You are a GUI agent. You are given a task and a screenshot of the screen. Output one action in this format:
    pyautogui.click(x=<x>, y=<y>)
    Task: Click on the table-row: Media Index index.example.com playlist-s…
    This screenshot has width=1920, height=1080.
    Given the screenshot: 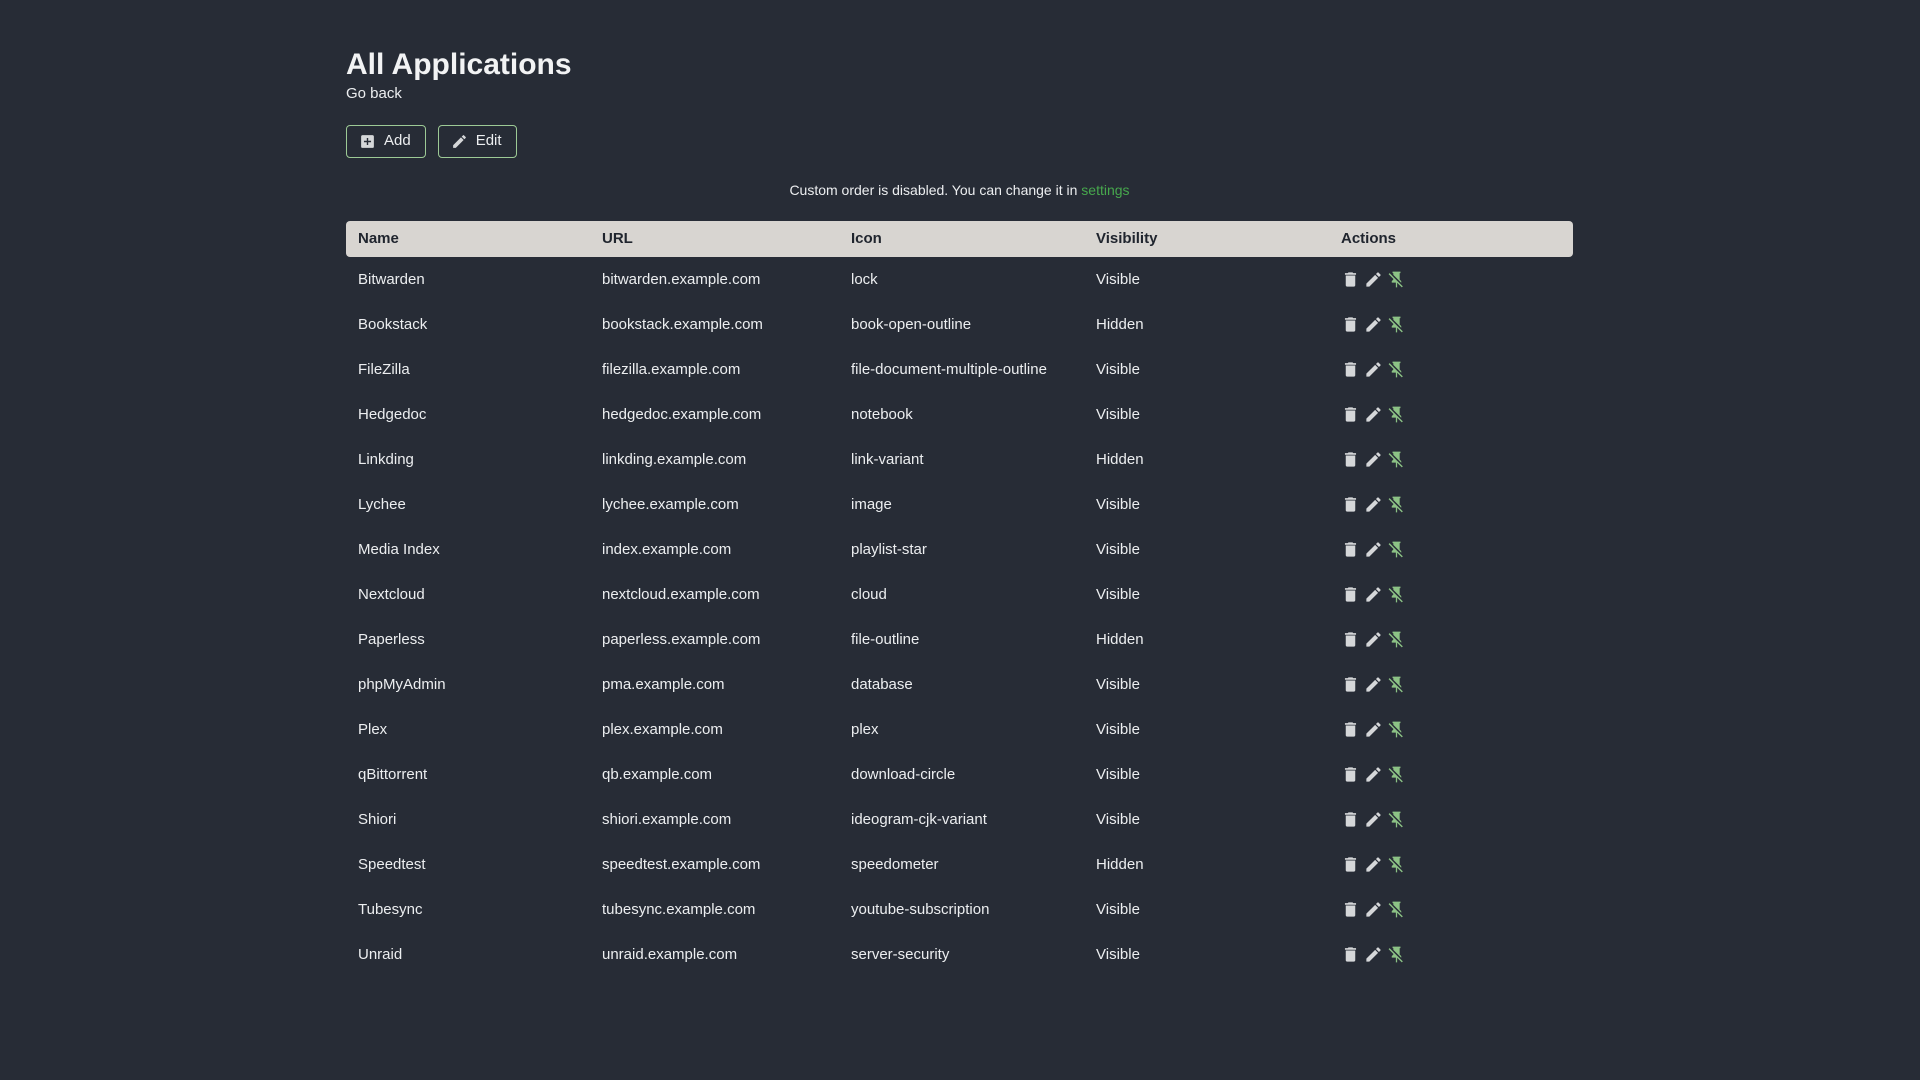 What is the action you would take?
    pyautogui.click(x=959, y=549)
    